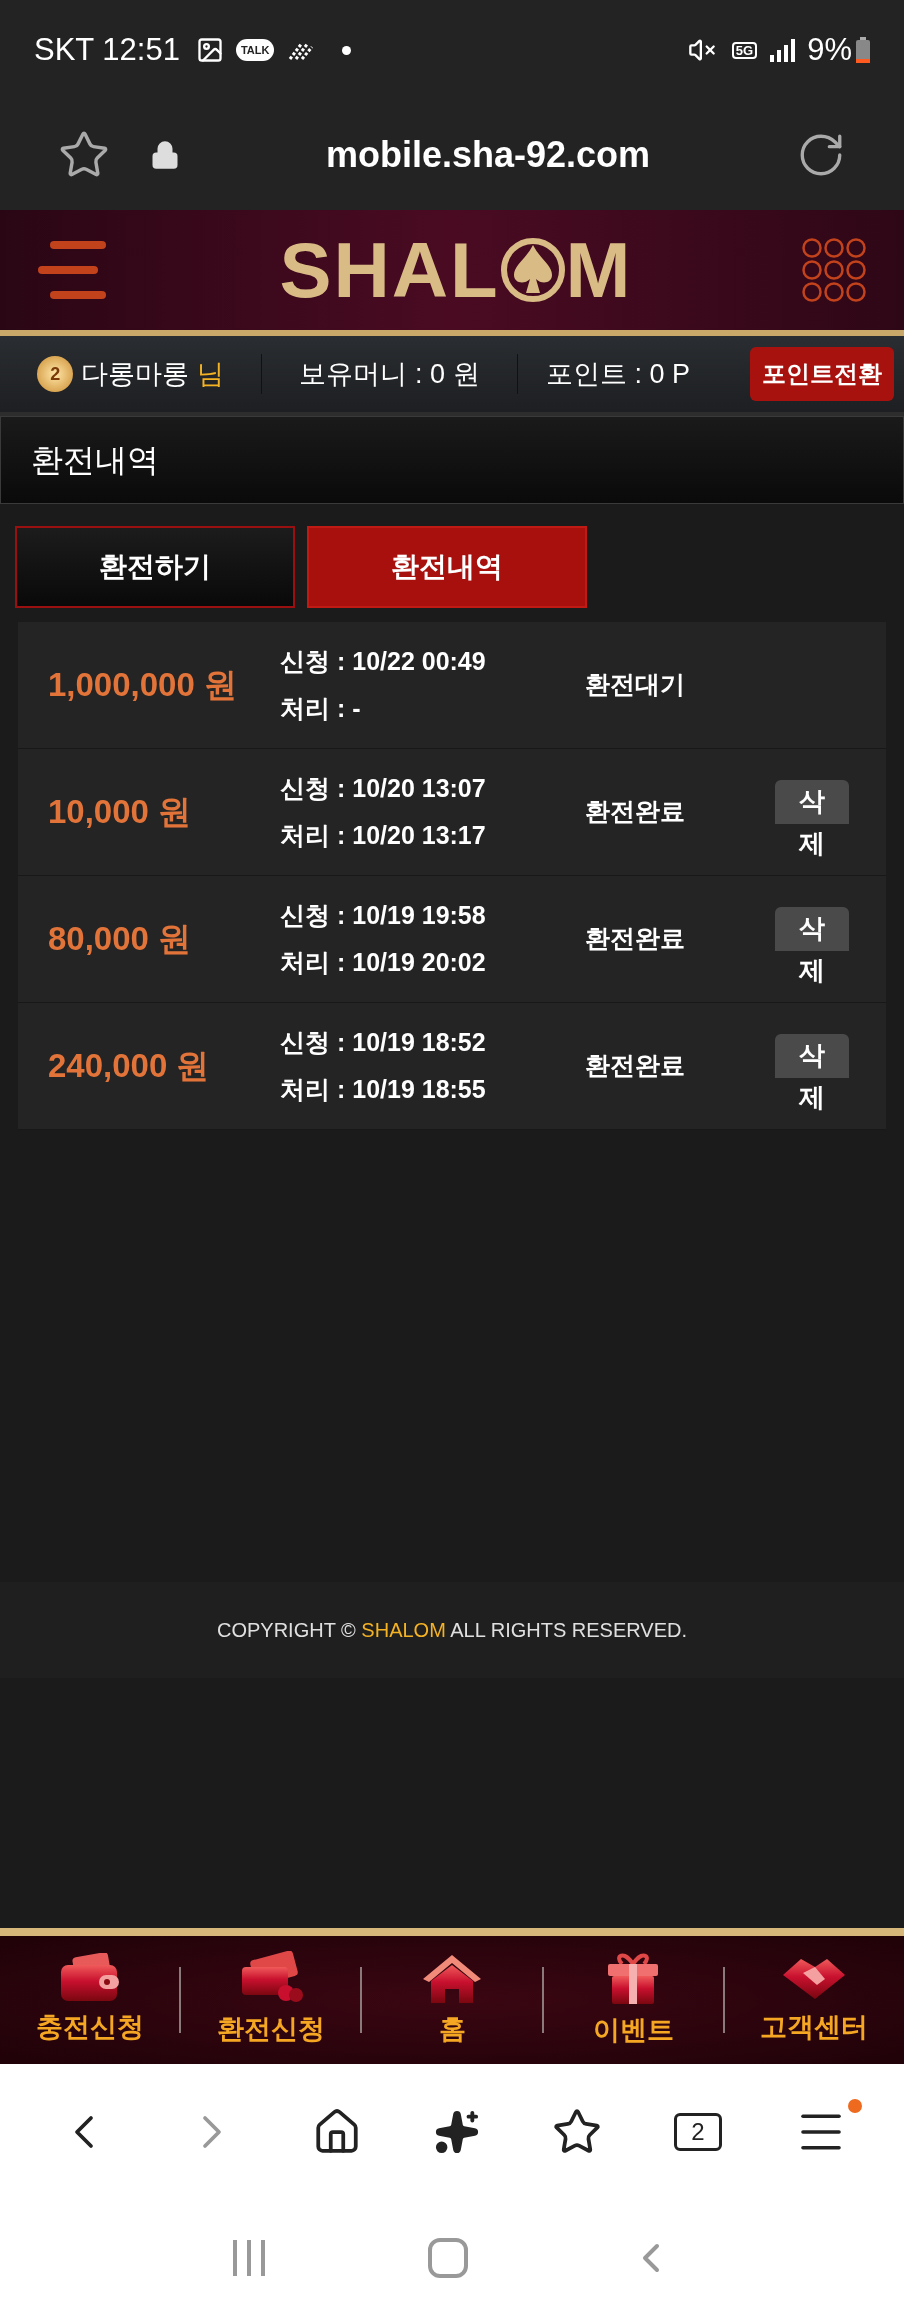  I want to click on amount: 1,000,000 원, so click(142, 685).